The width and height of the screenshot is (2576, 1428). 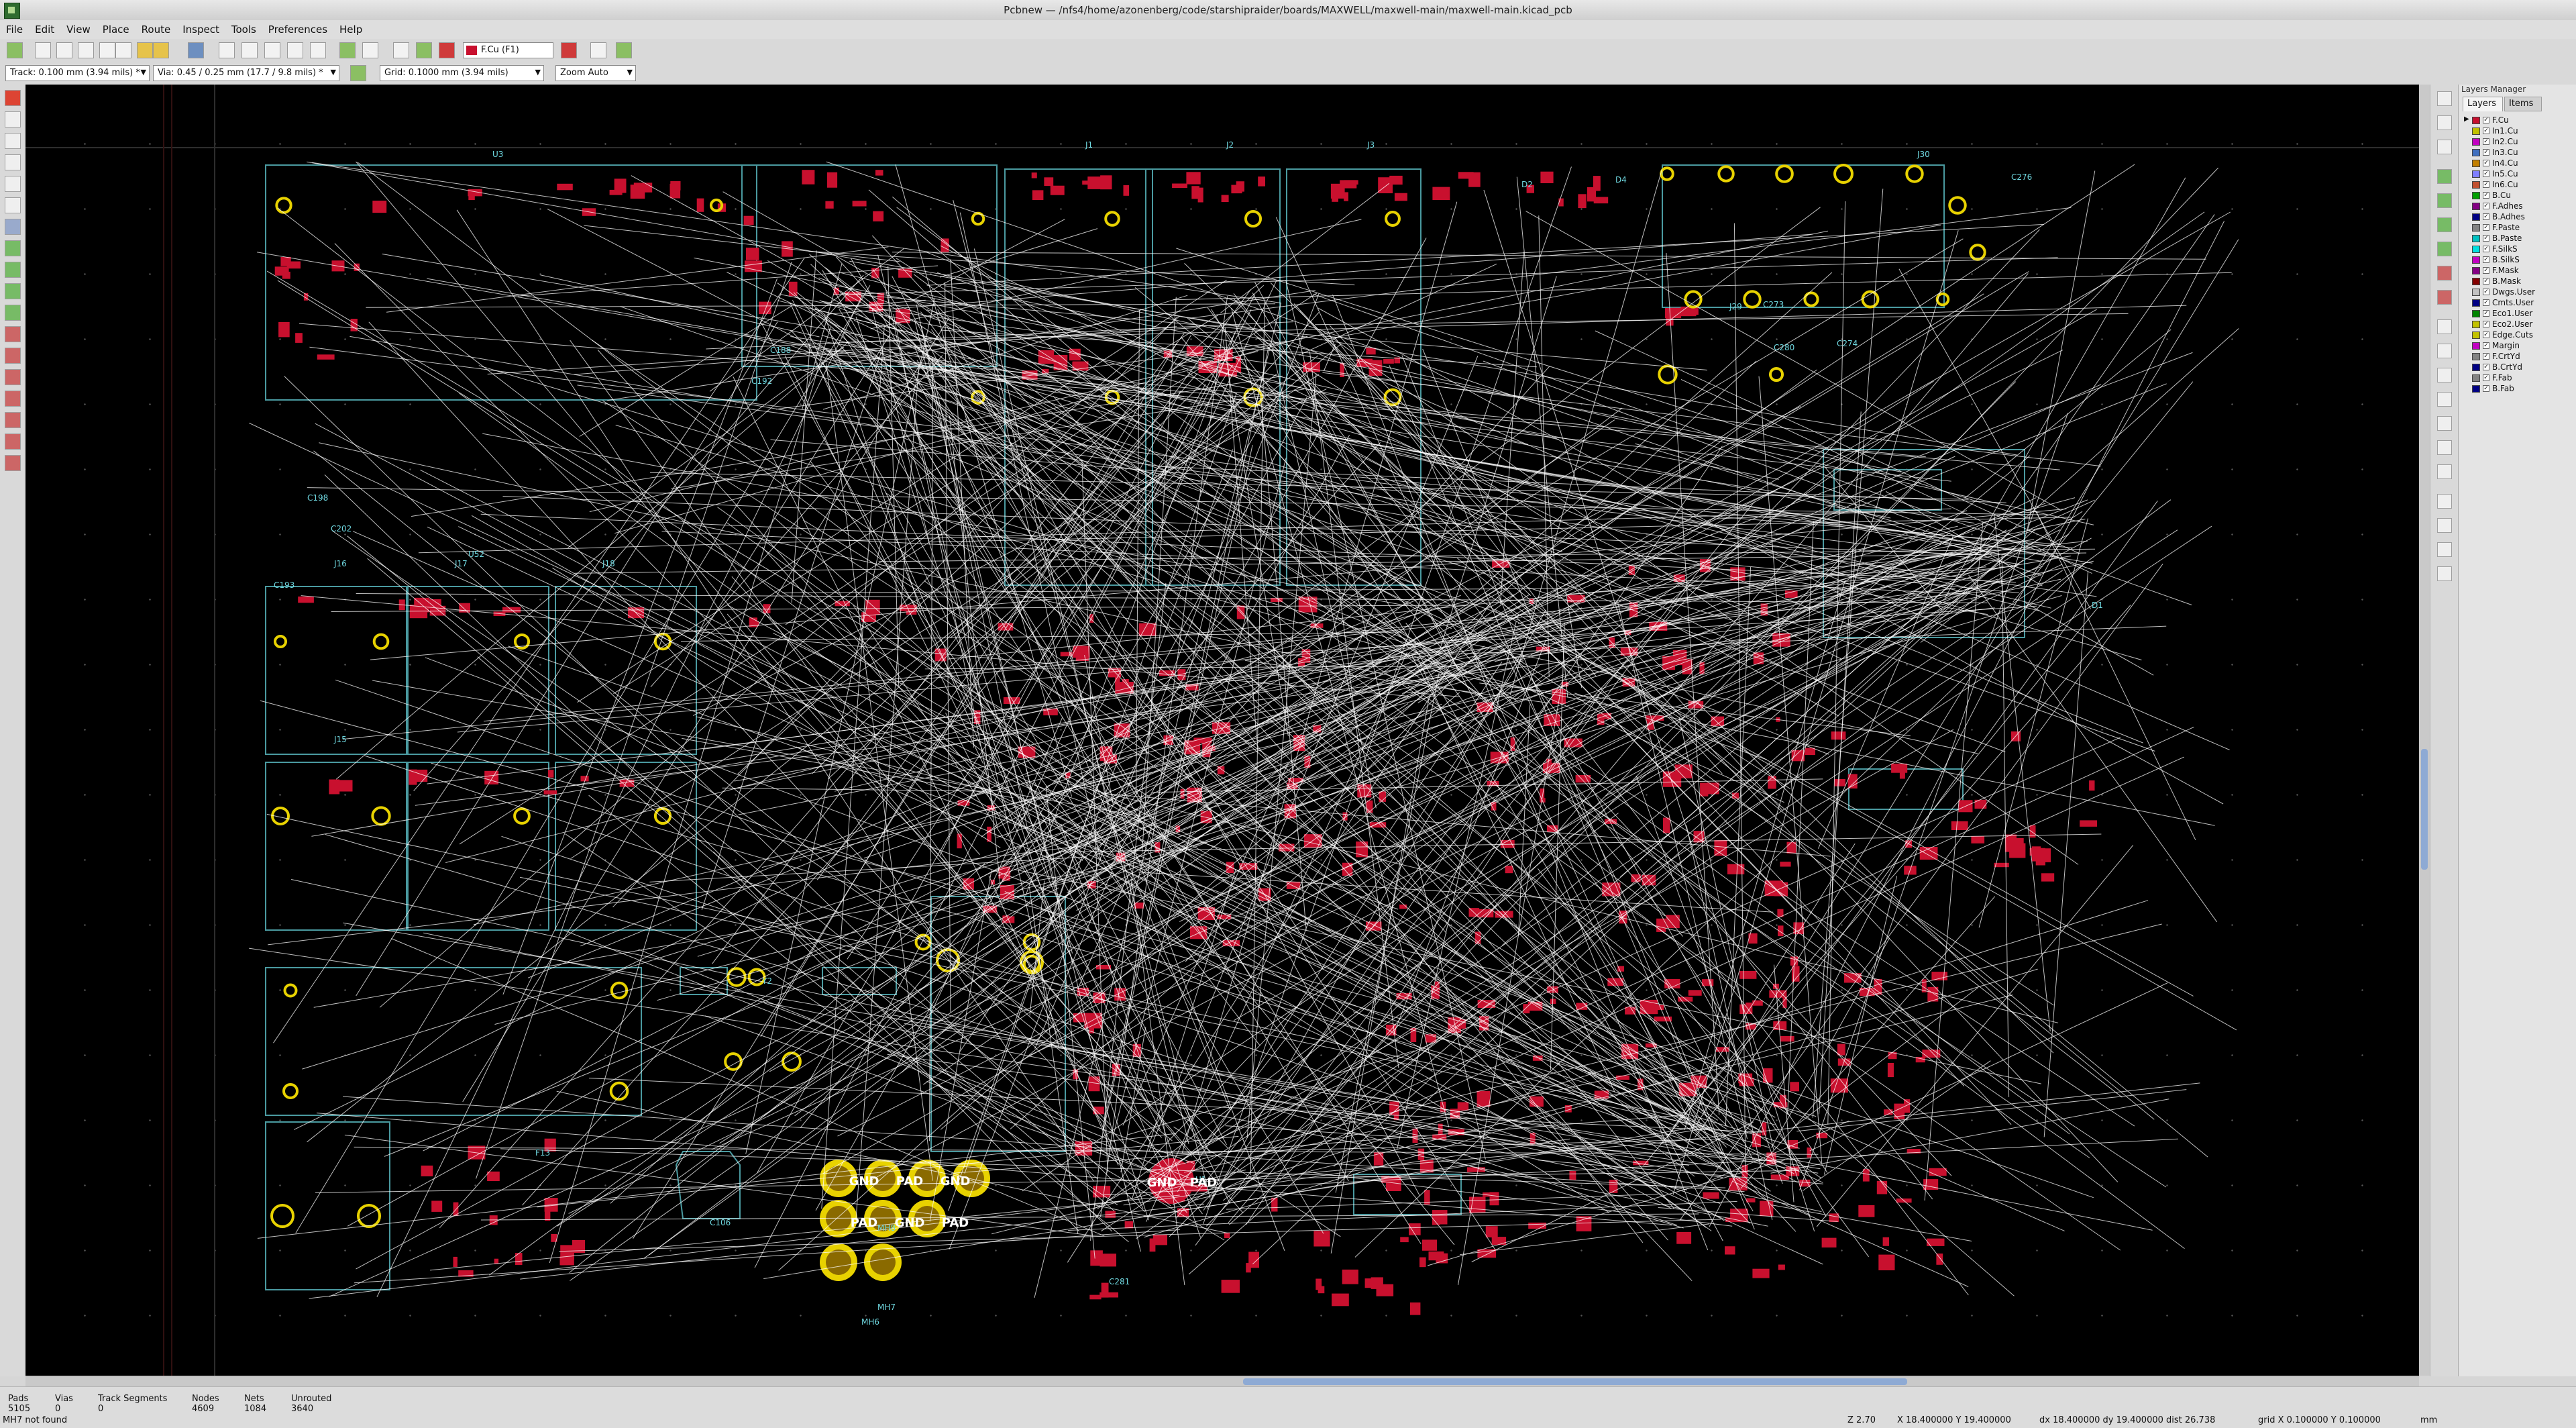 I want to click on polar-coords-icon, so click(x=13, y=141).